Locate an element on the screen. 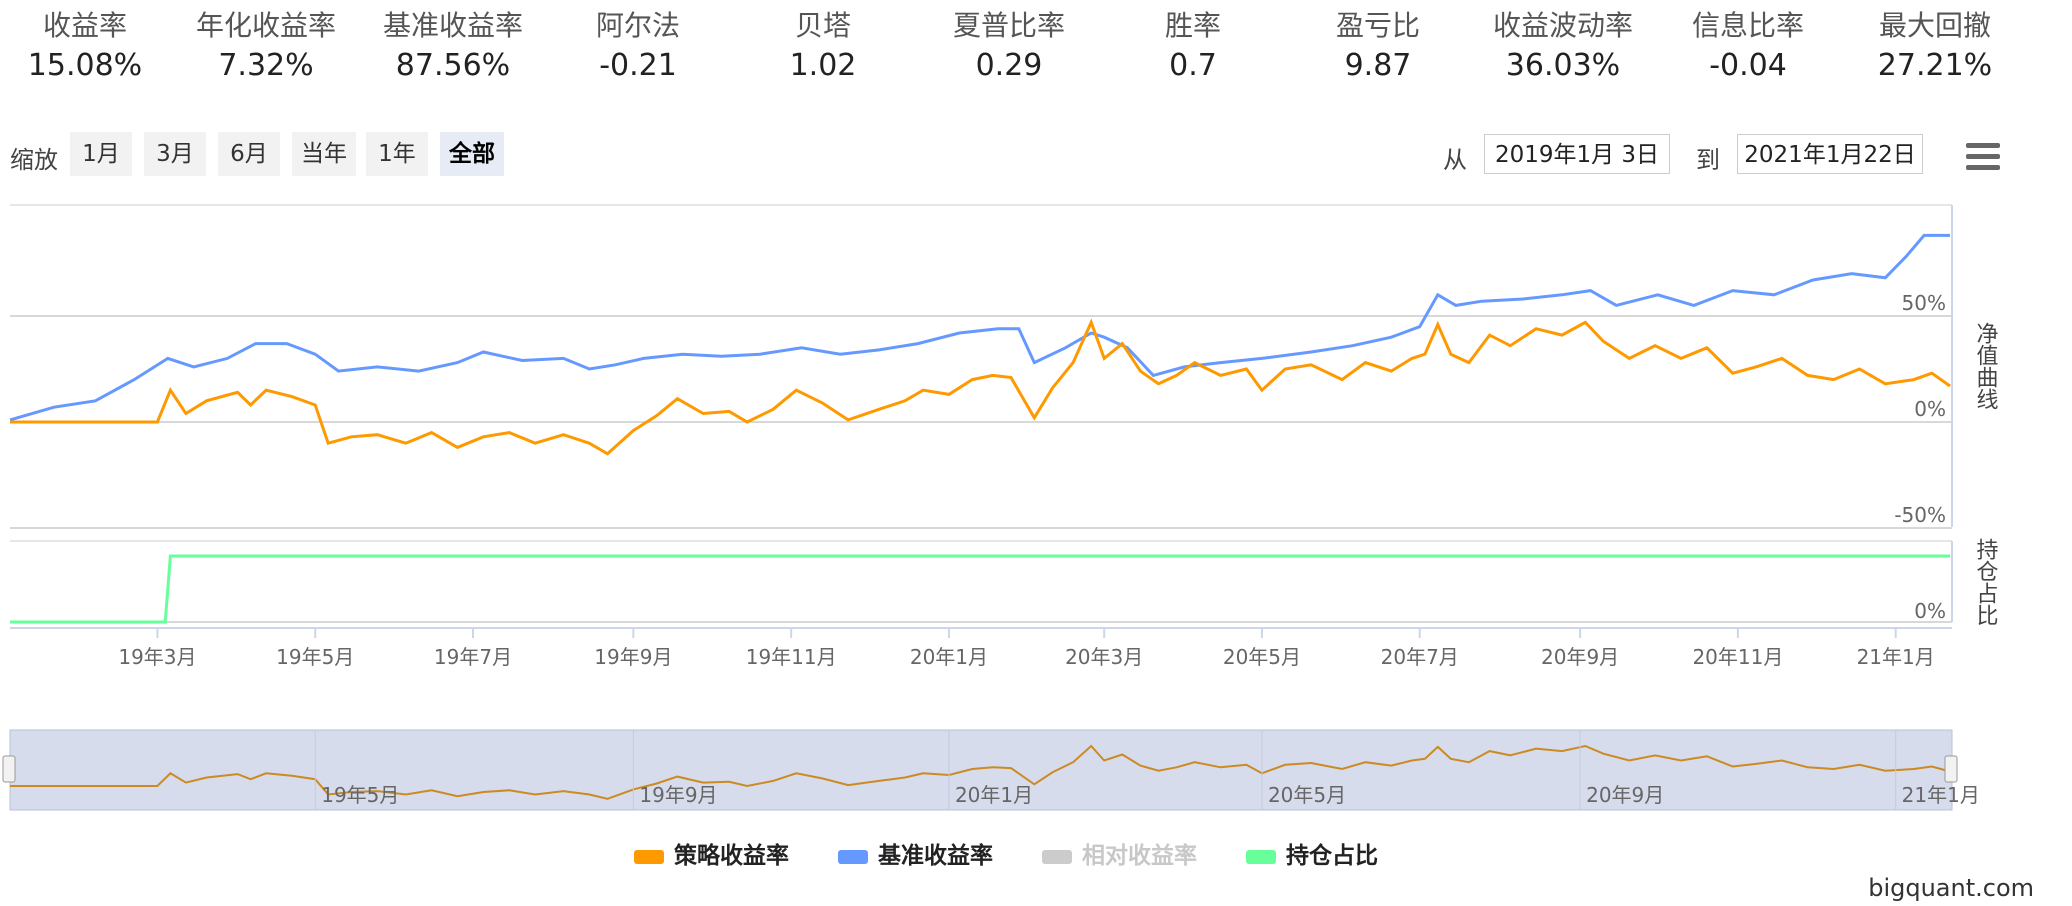 The height and width of the screenshot is (906, 2072). x-tick-label: 21年1月 is located at coordinates (1896, 657).